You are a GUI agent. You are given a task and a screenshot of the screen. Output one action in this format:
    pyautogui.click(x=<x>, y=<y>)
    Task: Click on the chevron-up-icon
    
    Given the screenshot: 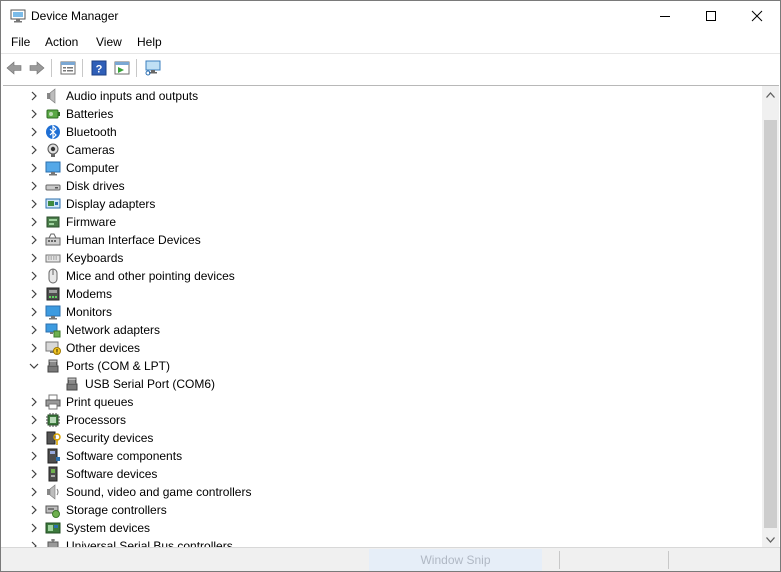 What is the action you would take?
    pyautogui.click(x=770, y=94)
    